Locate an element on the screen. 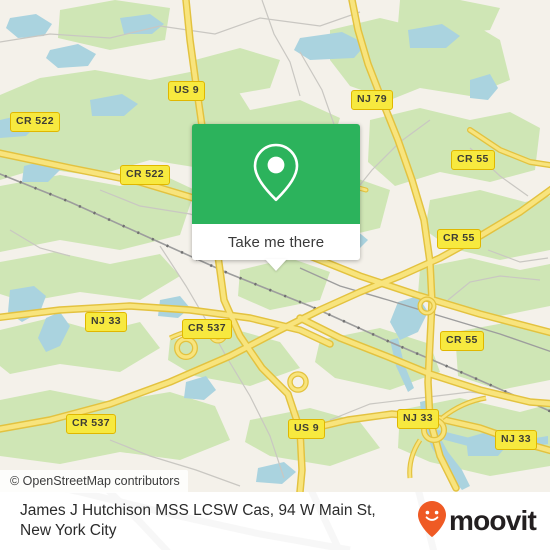  popup-card-footer: Take me there is located at coordinates (276, 247).